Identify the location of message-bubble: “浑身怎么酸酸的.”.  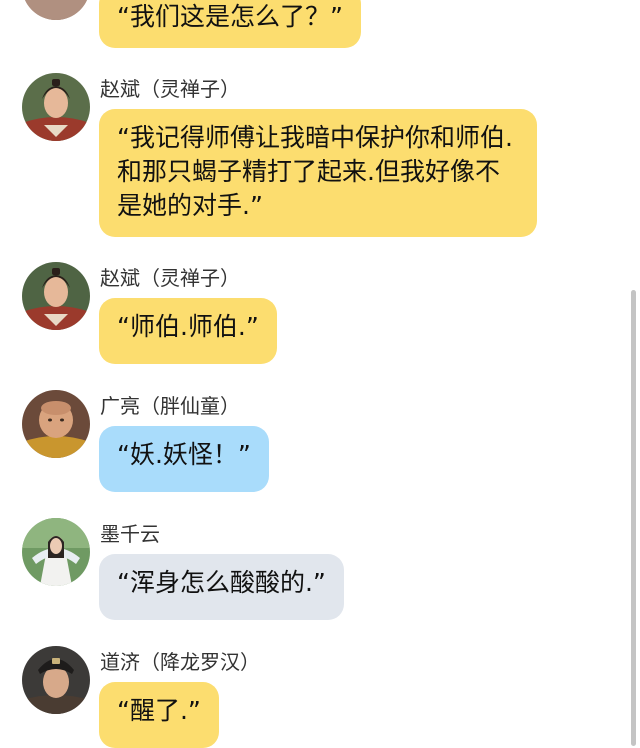
(221, 587).